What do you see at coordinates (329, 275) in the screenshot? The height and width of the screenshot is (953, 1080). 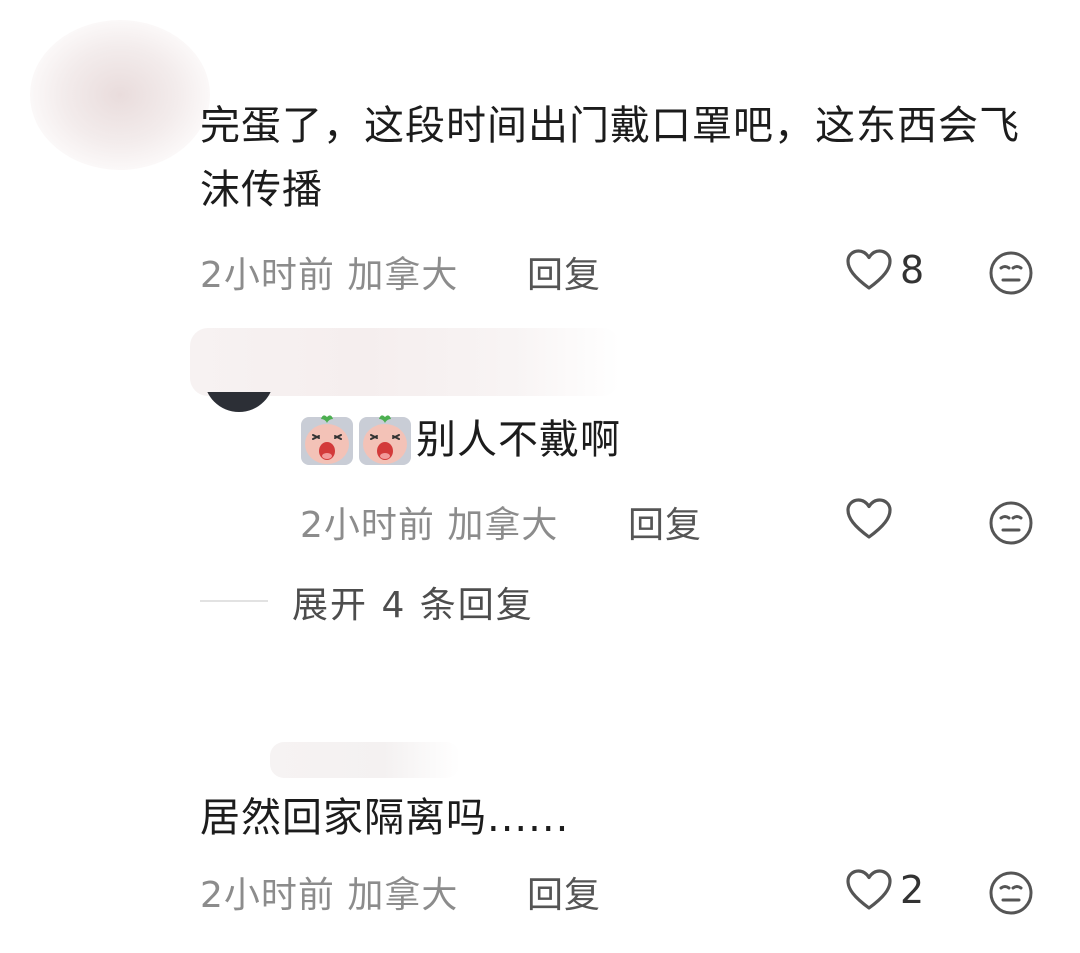 I see `comment-1-meta: 2小时前 加拿大` at bounding box center [329, 275].